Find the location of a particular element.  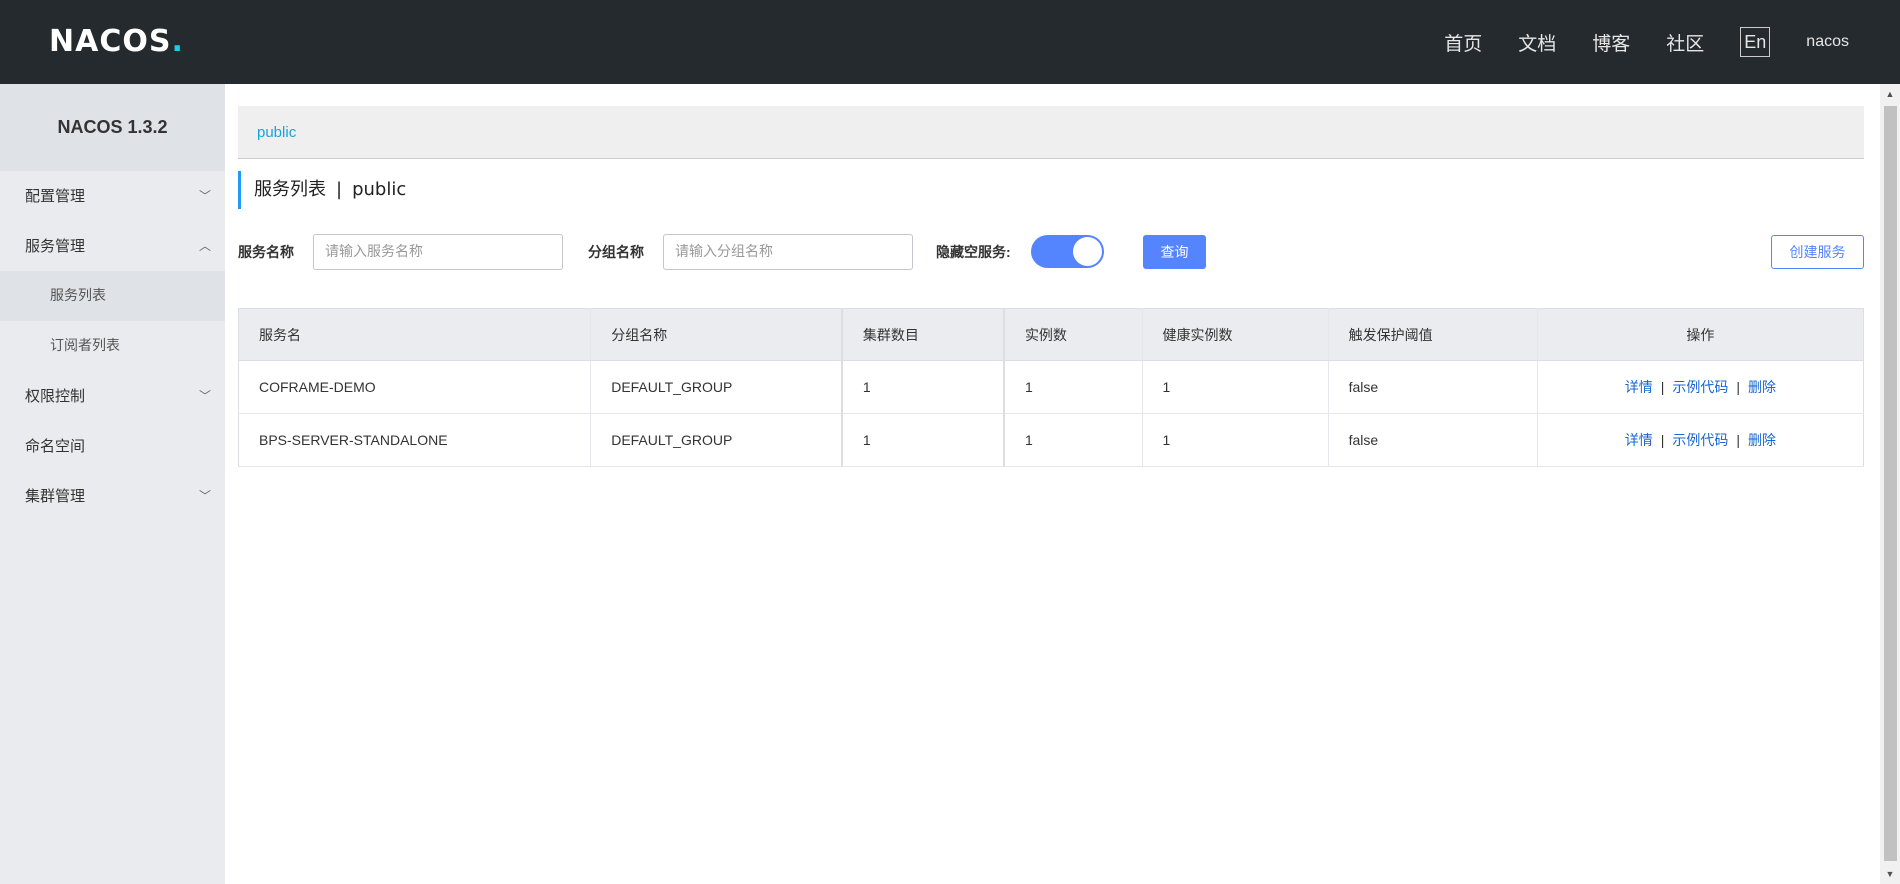

toggle-knob is located at coordinates (1087, 251).